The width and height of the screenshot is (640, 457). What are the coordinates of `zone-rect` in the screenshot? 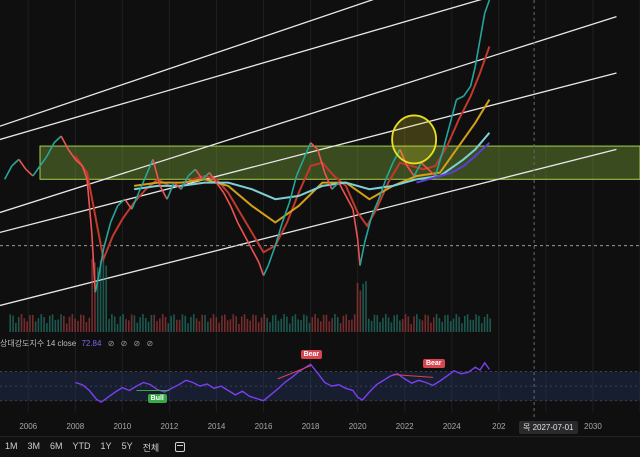 It's located at (339, 162).